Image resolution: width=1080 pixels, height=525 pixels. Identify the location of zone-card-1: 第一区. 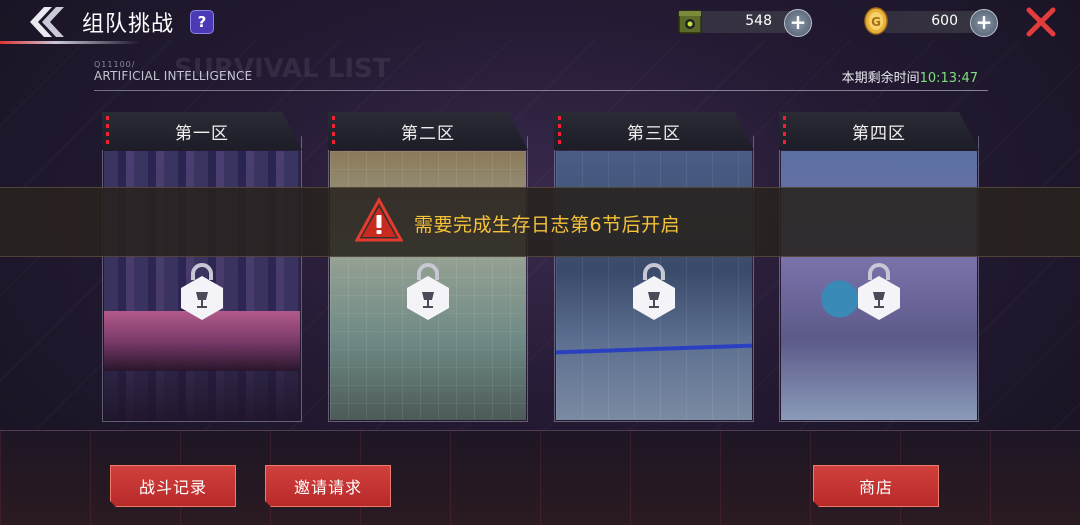
(202, 267).